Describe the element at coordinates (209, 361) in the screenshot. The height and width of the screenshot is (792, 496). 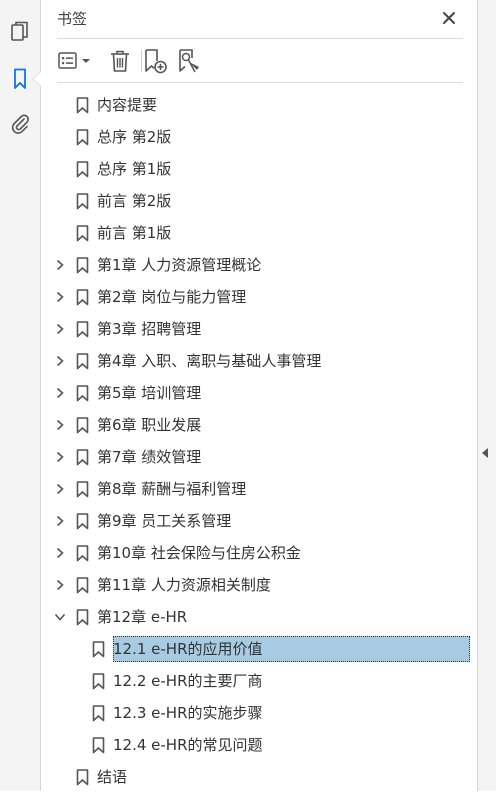
I see `bookmark-label: 第4章 入职、离职与基础人事管理` at that location.